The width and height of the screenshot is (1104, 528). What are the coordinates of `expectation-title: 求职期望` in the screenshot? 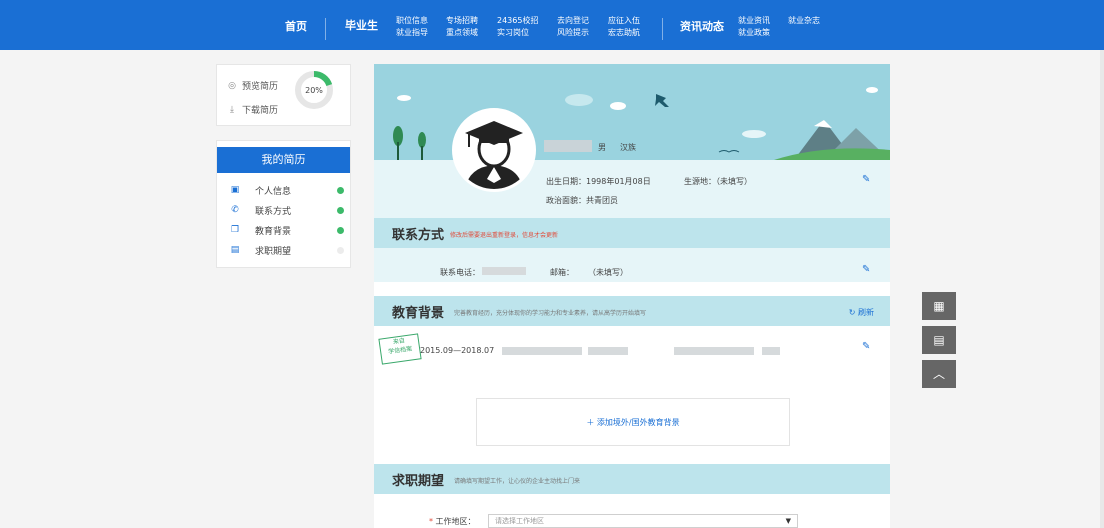 It's located at (418, 481).